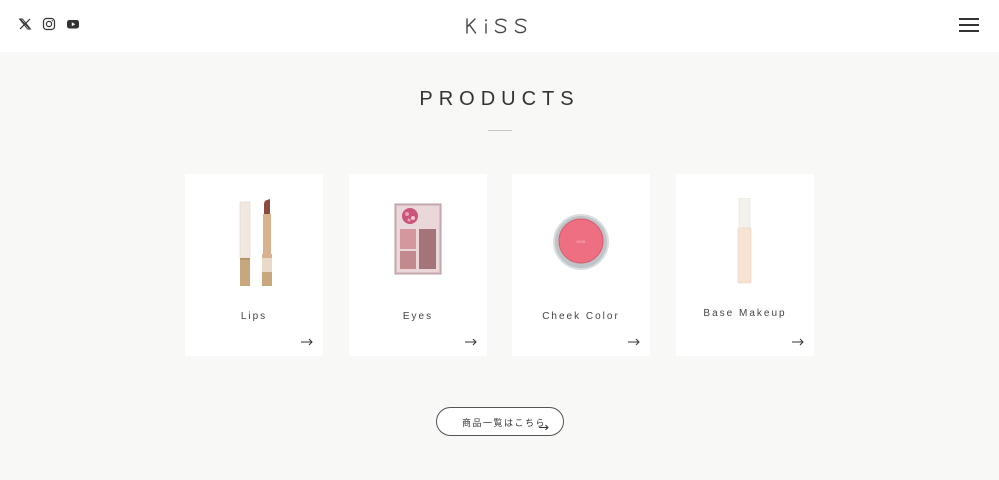 The image size is (999, 480). What do you see at coordinates (418, 316) in the screenshot?
I see `product-label: Eyes` at bounding box center [418, 316].